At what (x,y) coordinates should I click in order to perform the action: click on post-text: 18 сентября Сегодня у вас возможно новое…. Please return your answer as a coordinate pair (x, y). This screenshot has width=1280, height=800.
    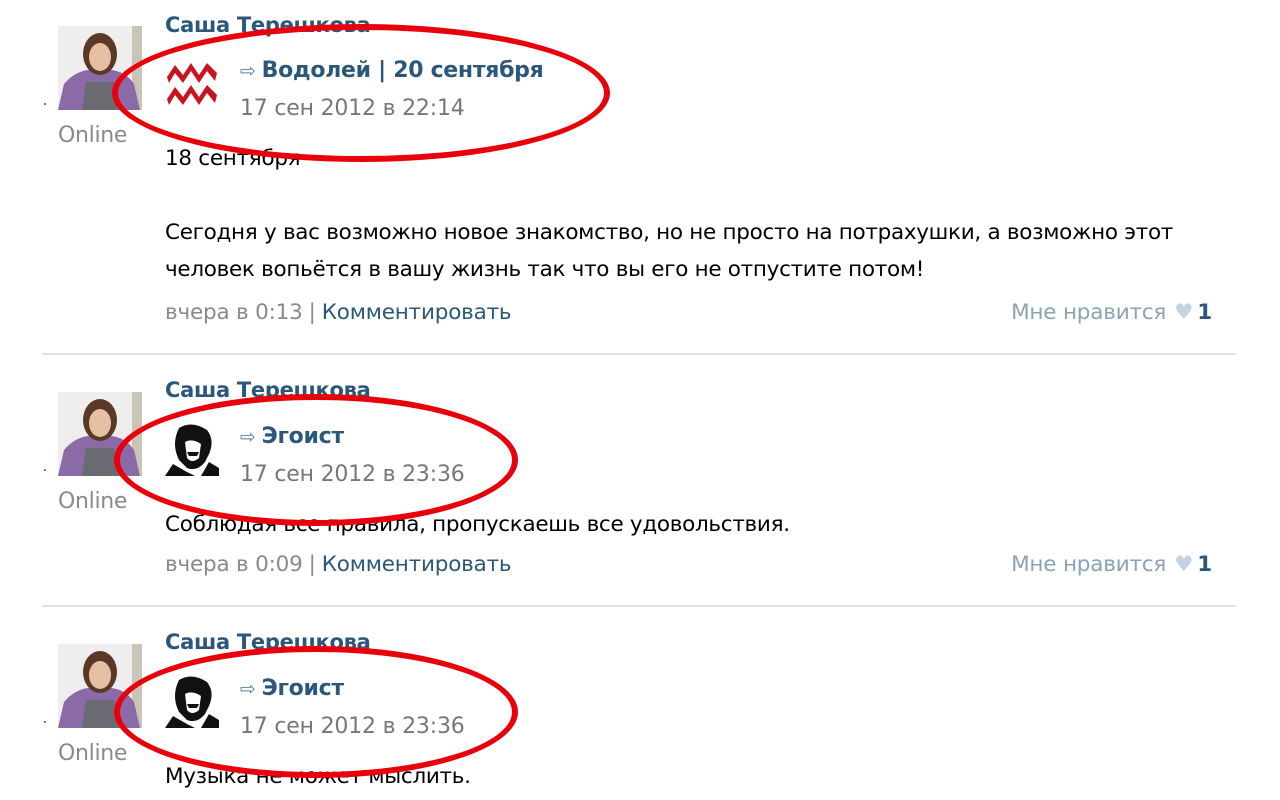
    Looking at the image, I should click on (669, 214).